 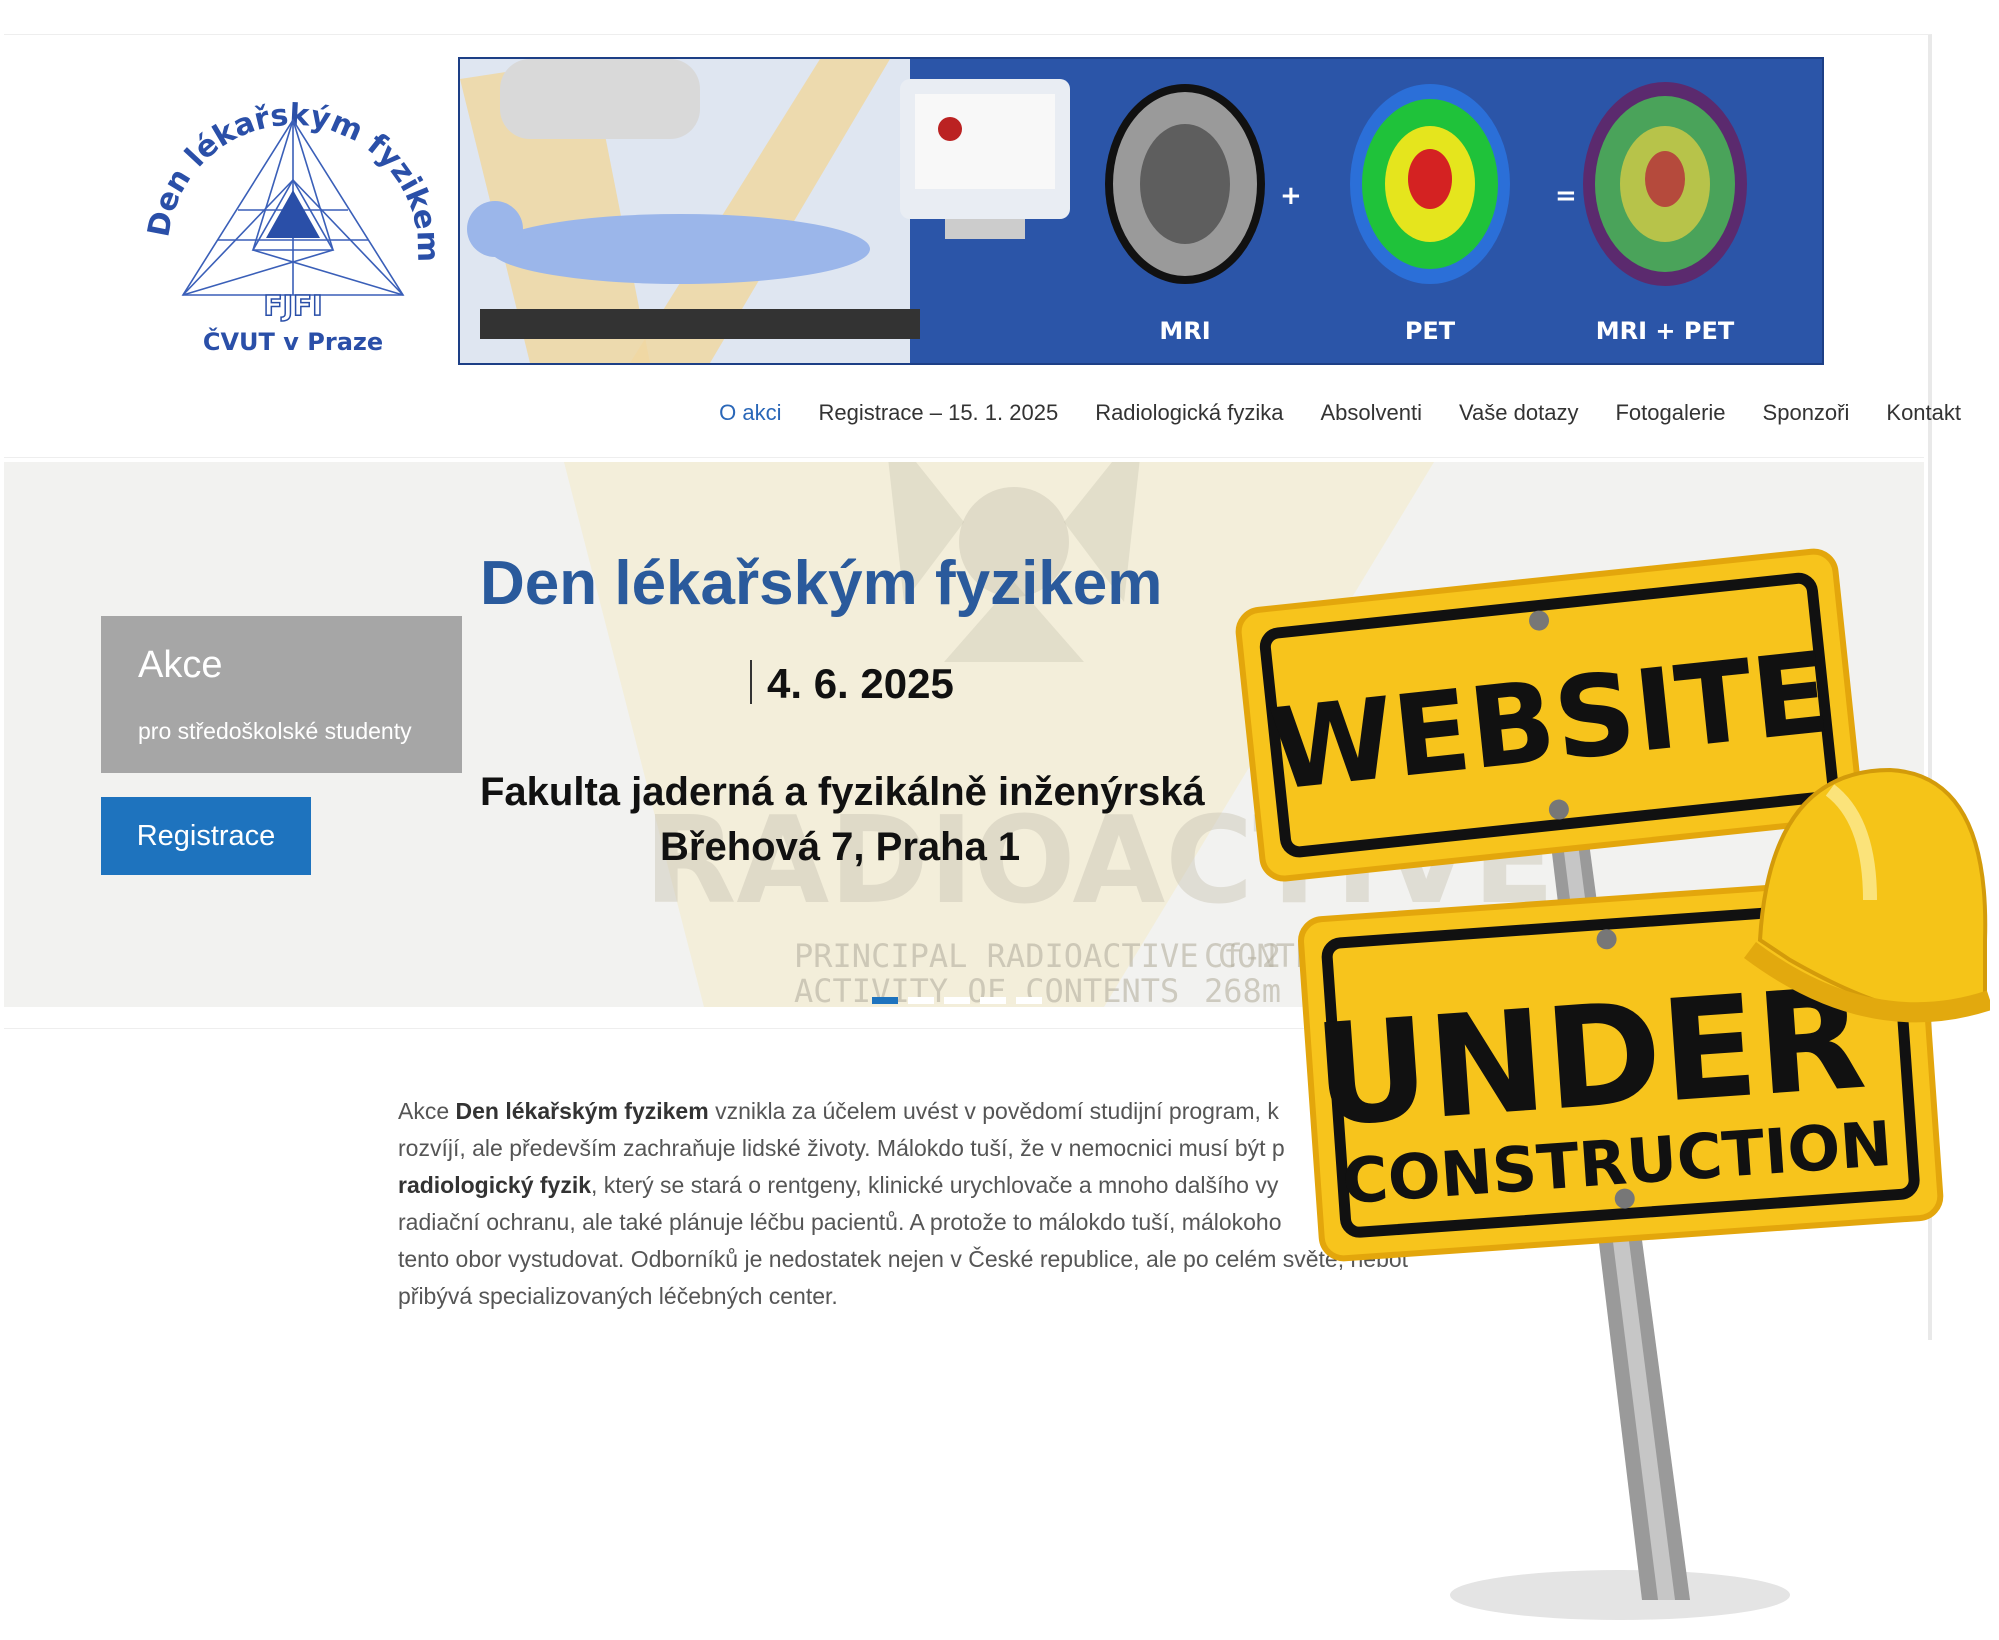 I want to click on event-info-title: Akce, so click(x=180, y=665).